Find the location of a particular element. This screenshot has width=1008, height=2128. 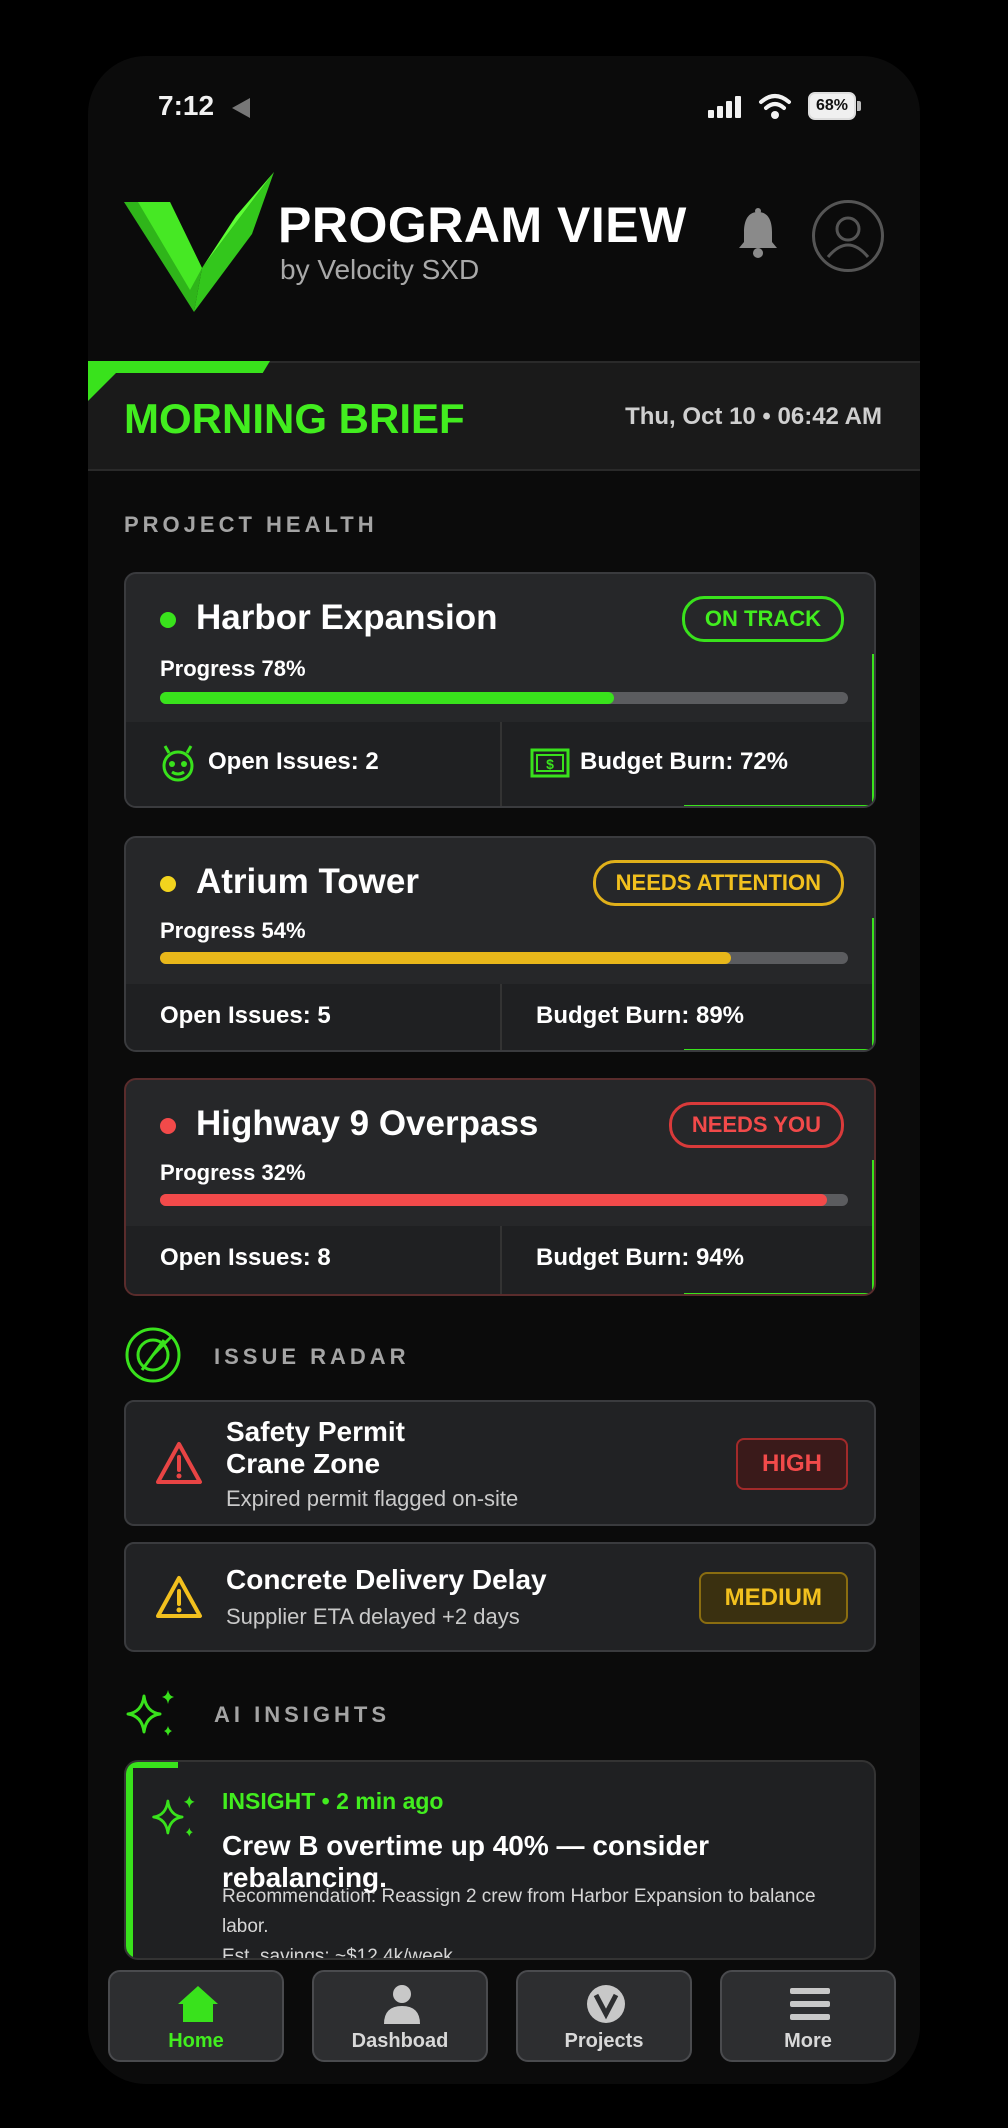

insight-accent-top is located at coordinates (152, 1765).